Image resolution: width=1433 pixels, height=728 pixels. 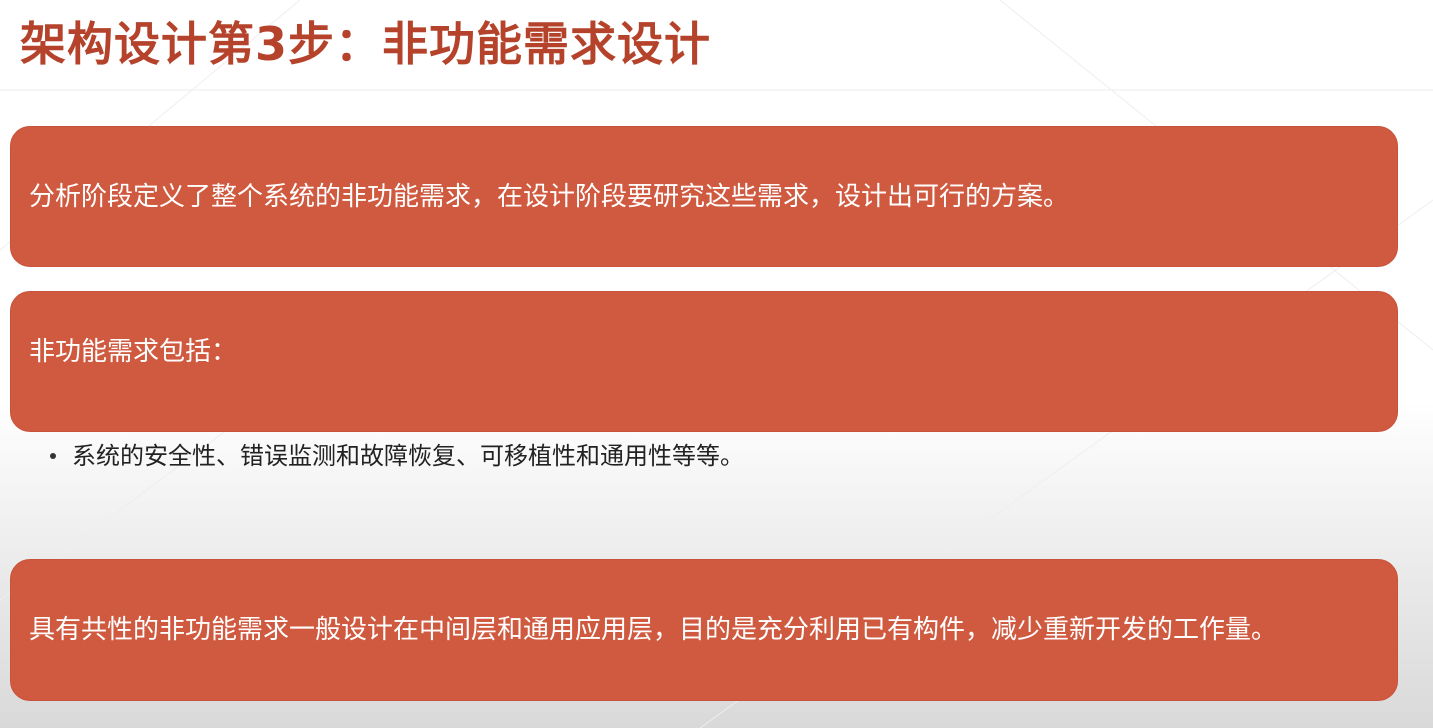 What do you see at coordinates (408, 456) in the screenshot?
I see `requirements-bullet-text: 系统的安全性、错误监测和故障恢复、可移植性和通用性等等。` at bounding box center [408, 456].